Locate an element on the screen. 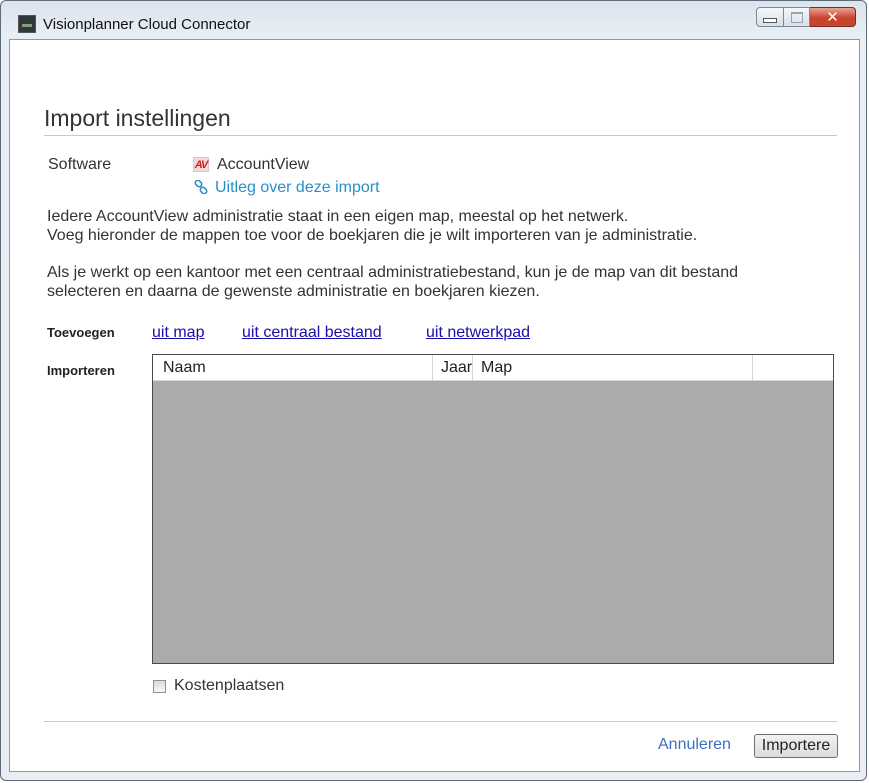 Image resolution: width=869 pixels, height=783 pixels. grid-header: Naam Jaar Map is located at coordinates (493, 368).